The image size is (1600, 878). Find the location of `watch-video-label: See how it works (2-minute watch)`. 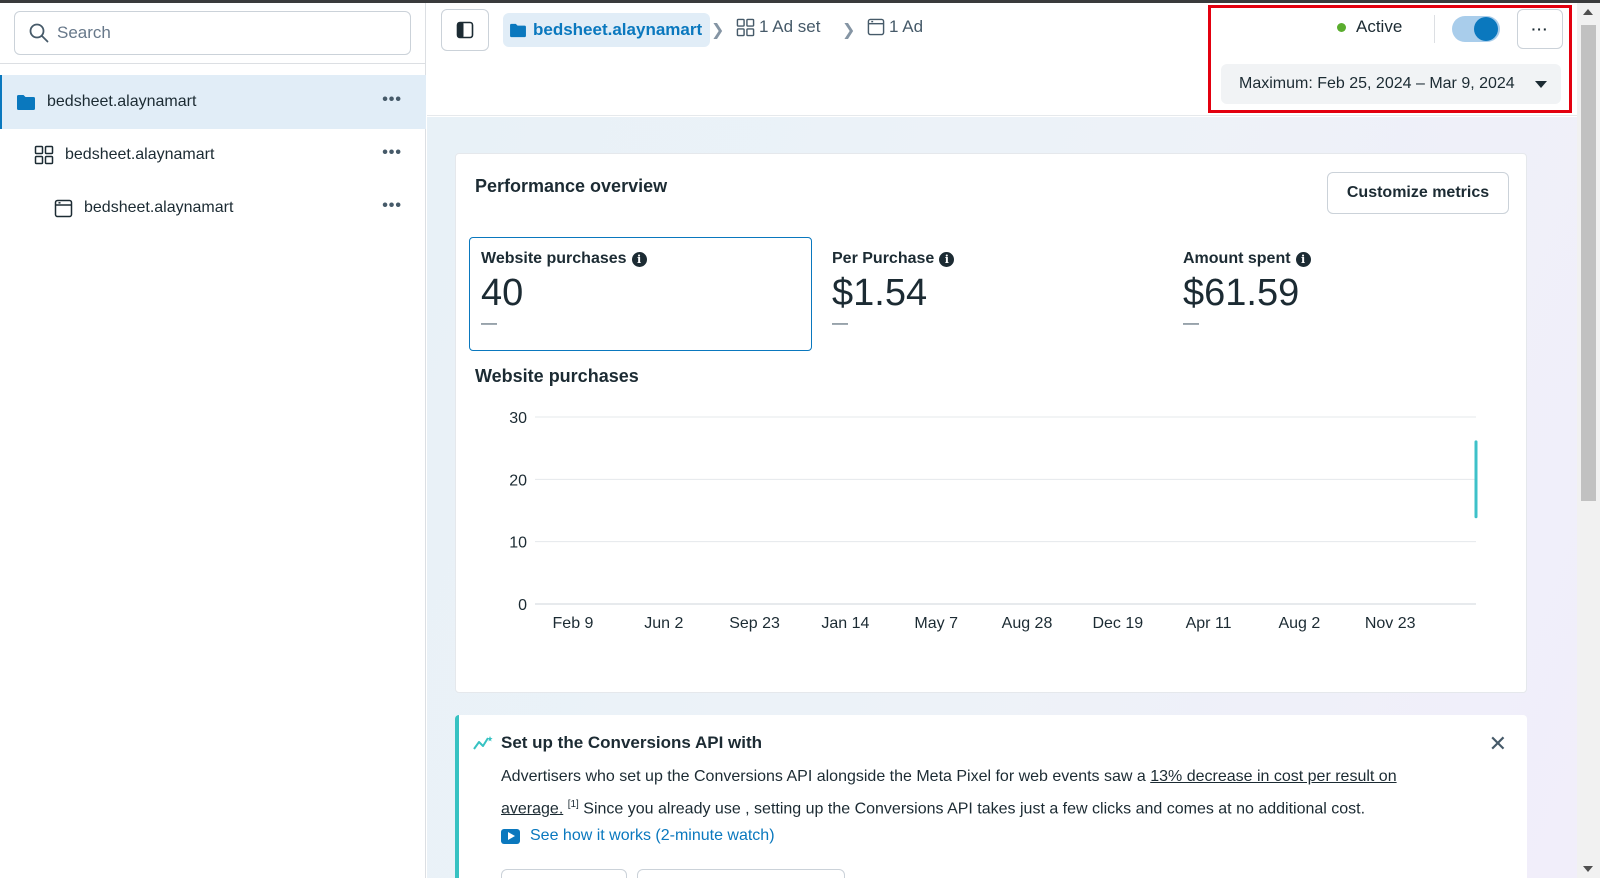

watch-video-label: See how it works (2-minute watch) is located at coordinates (652, 835).